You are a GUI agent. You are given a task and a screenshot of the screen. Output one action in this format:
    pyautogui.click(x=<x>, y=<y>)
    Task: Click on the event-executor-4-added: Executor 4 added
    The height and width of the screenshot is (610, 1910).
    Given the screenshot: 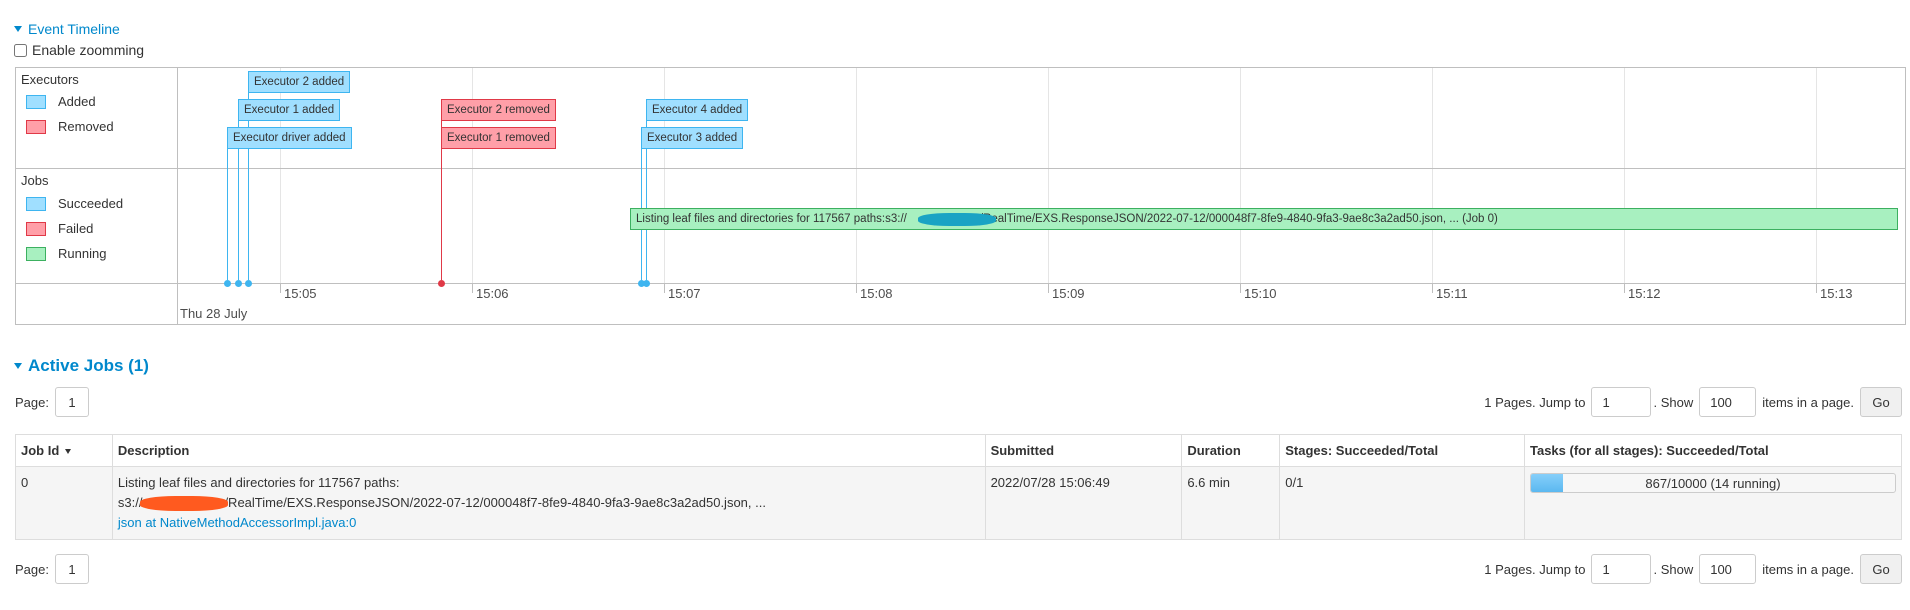 What is the action you would take?
    pyautogui.click(x=697, y=110)
    